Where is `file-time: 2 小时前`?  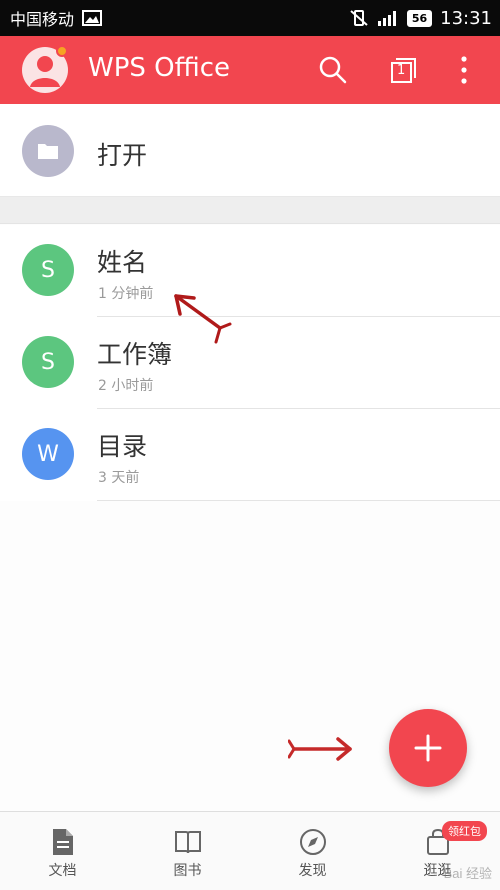
file-time: 2 小时前 is located at coordinates (126, 386).